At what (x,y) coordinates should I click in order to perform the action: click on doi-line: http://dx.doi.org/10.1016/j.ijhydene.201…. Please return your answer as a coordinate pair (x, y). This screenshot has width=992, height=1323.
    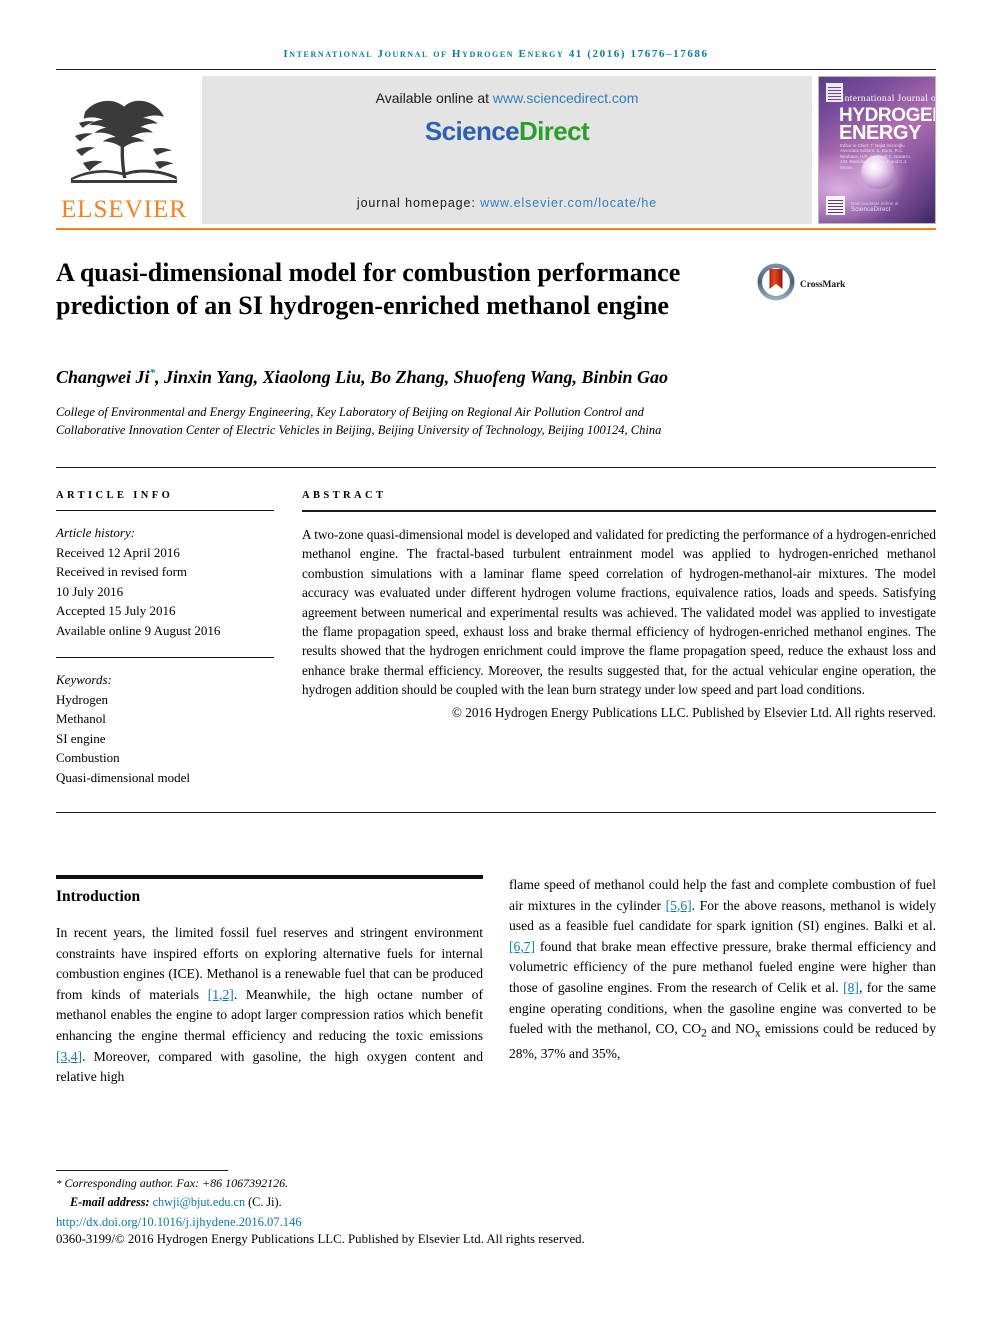
    Looking at the image, I should click on (496, 1222).